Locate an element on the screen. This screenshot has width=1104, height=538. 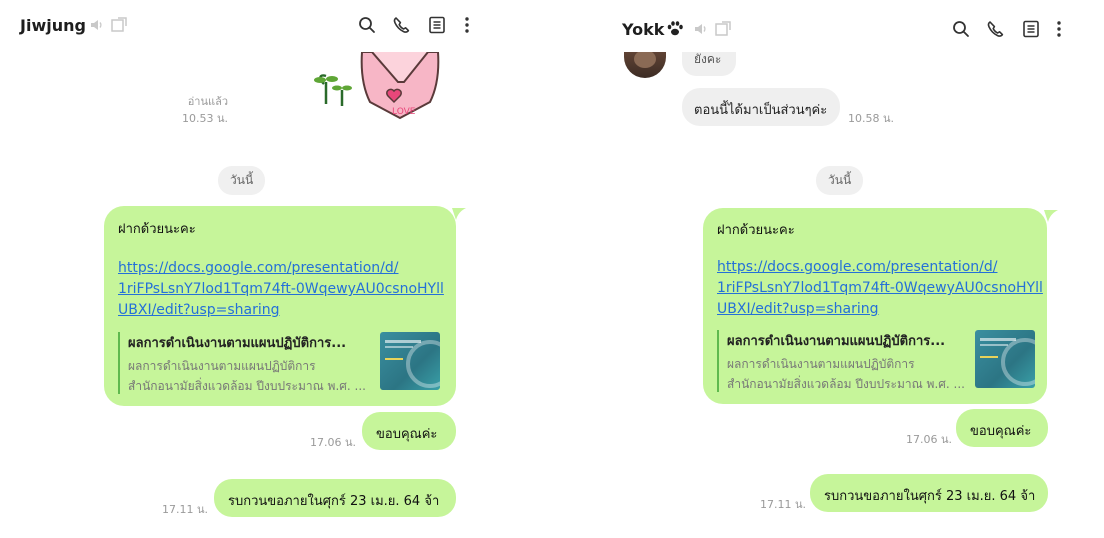
message-bubble: ตอนนี้ได้มาเป็นส่วนๆค่ะ is located at coordinates (761, 107).